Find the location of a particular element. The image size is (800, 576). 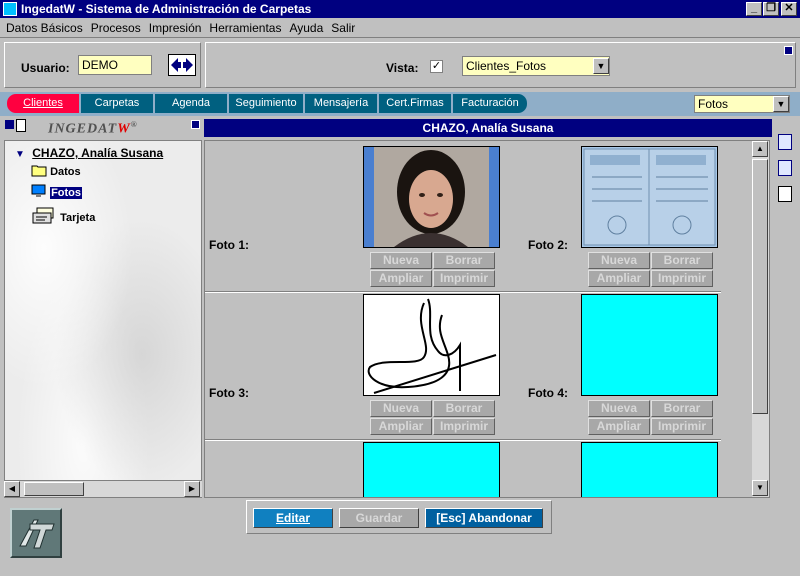

scroll-down-button: ▼ is located at coordinates (760, 488).